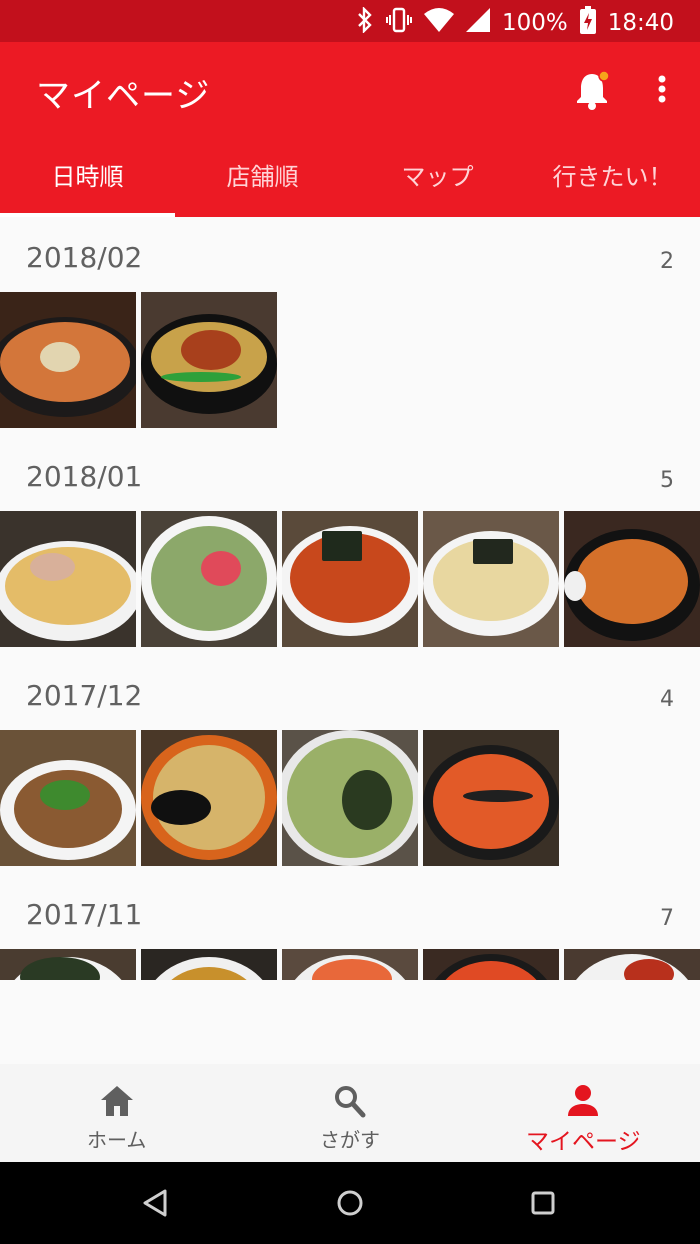 Image resolution: width=700 pixels, height=1244 pixels. Describe the element at coordinates (116, 1140) in the screenshot. I see `nav-home-label: ホーム` at that location.